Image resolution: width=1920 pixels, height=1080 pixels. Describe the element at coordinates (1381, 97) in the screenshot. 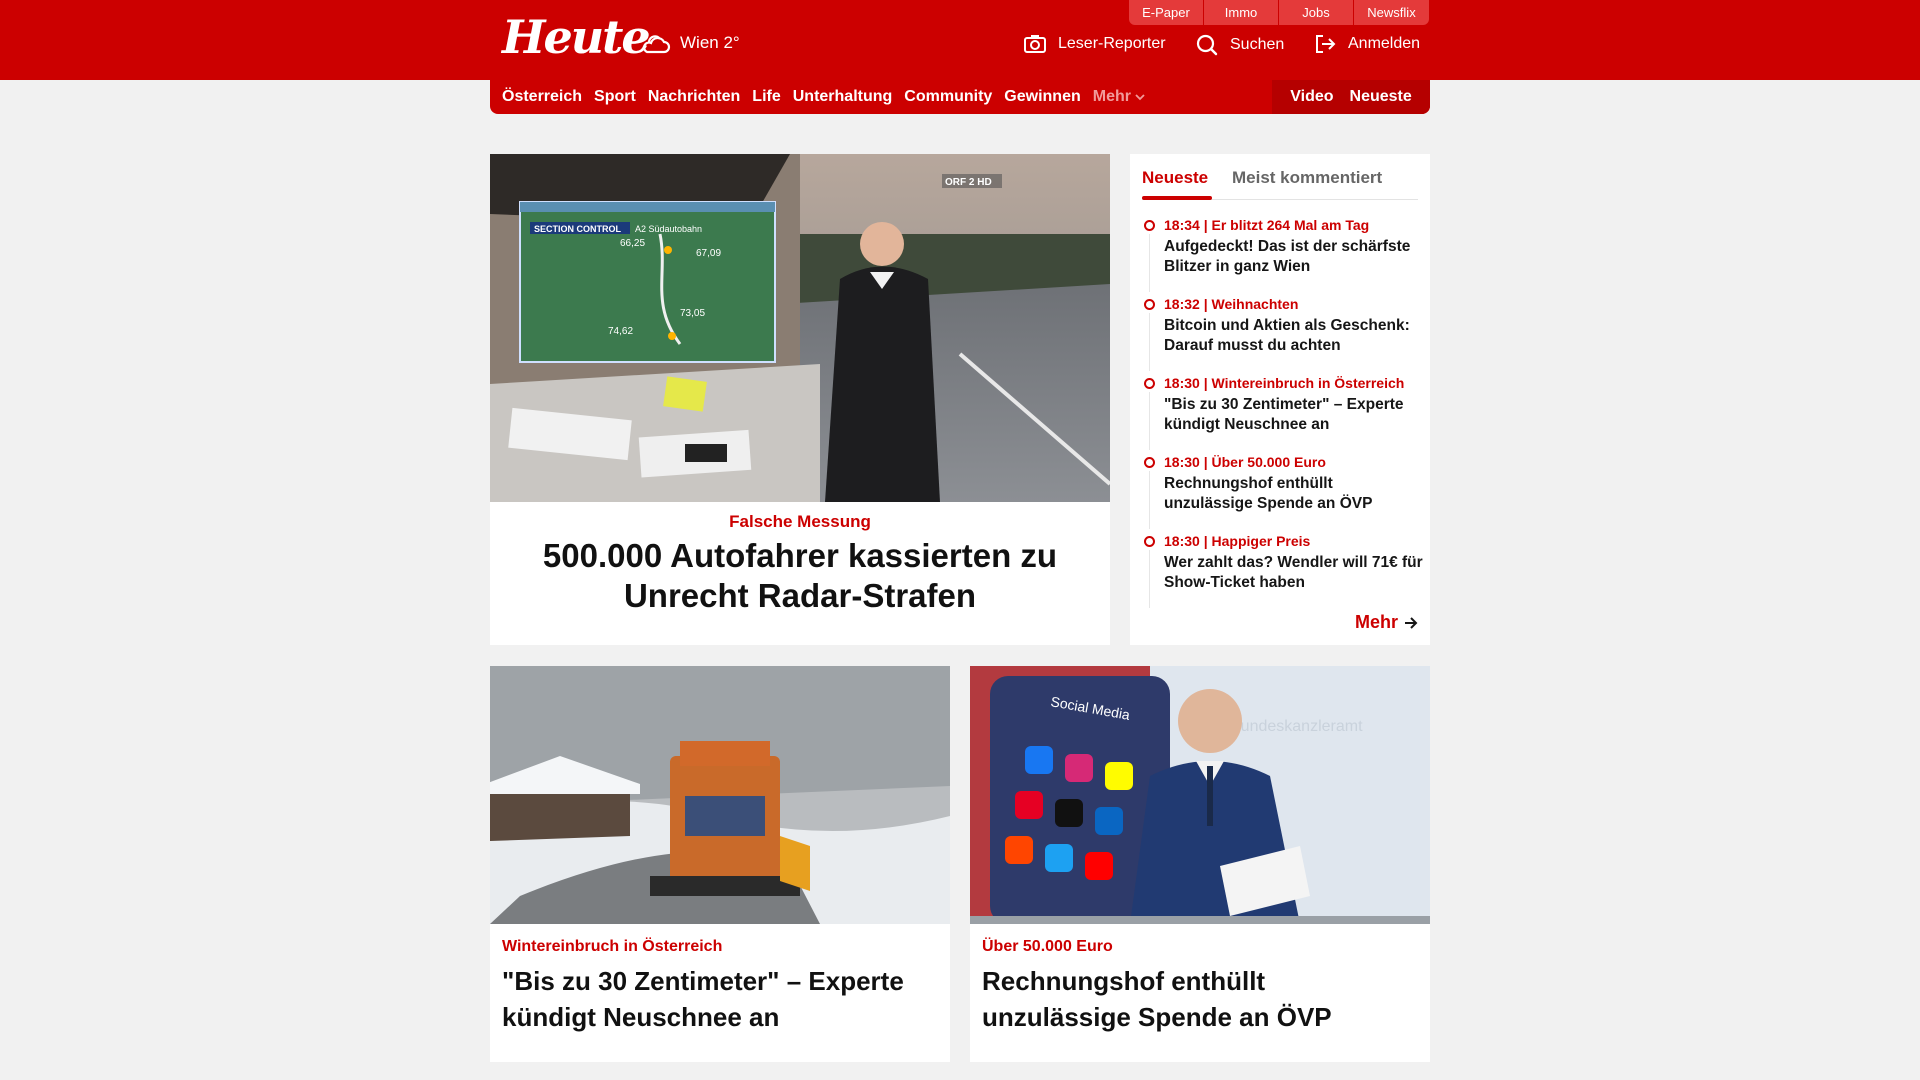

I see `nav-item-neueste: Neueste` at that location.